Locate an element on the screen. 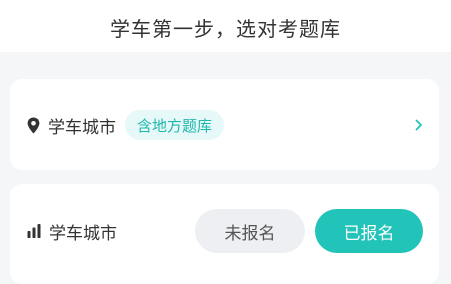  page-title: 学车第一步，选对考题库 is located at coordinates (225, 28).